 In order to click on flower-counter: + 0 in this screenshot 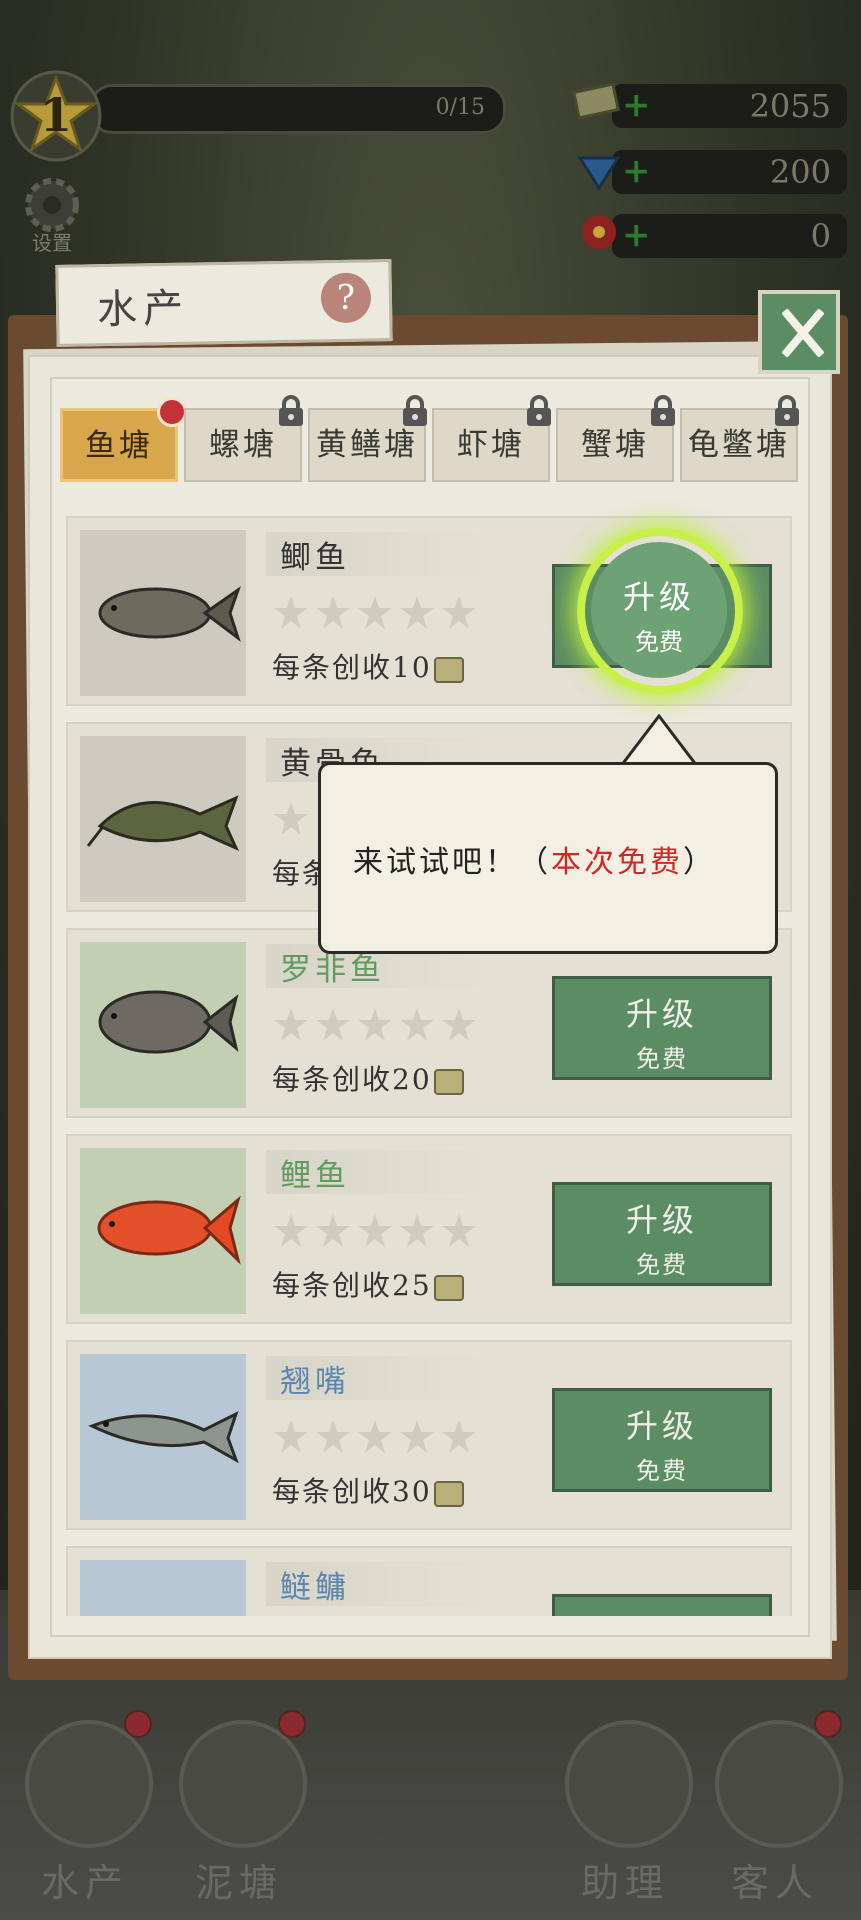, I will do `click(714, 236)`.